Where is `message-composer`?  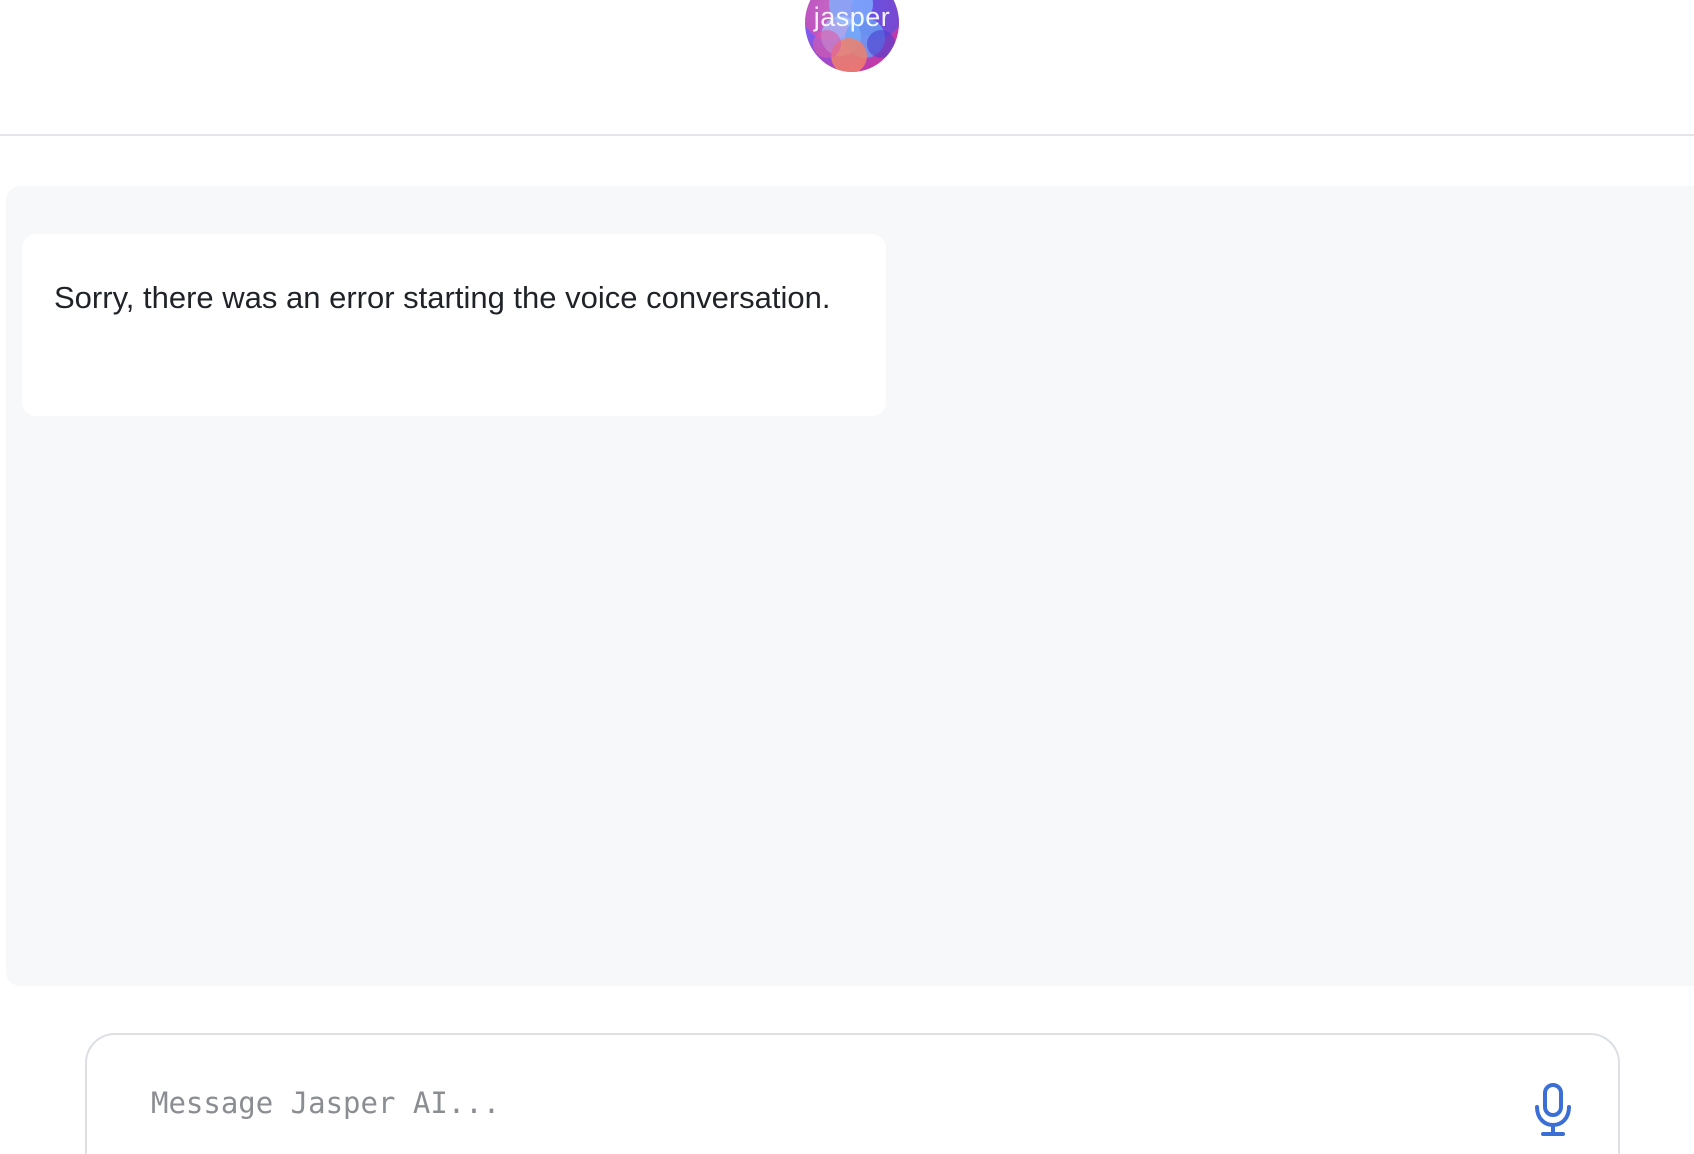 message-composer is located at coordinates (852, 1093).